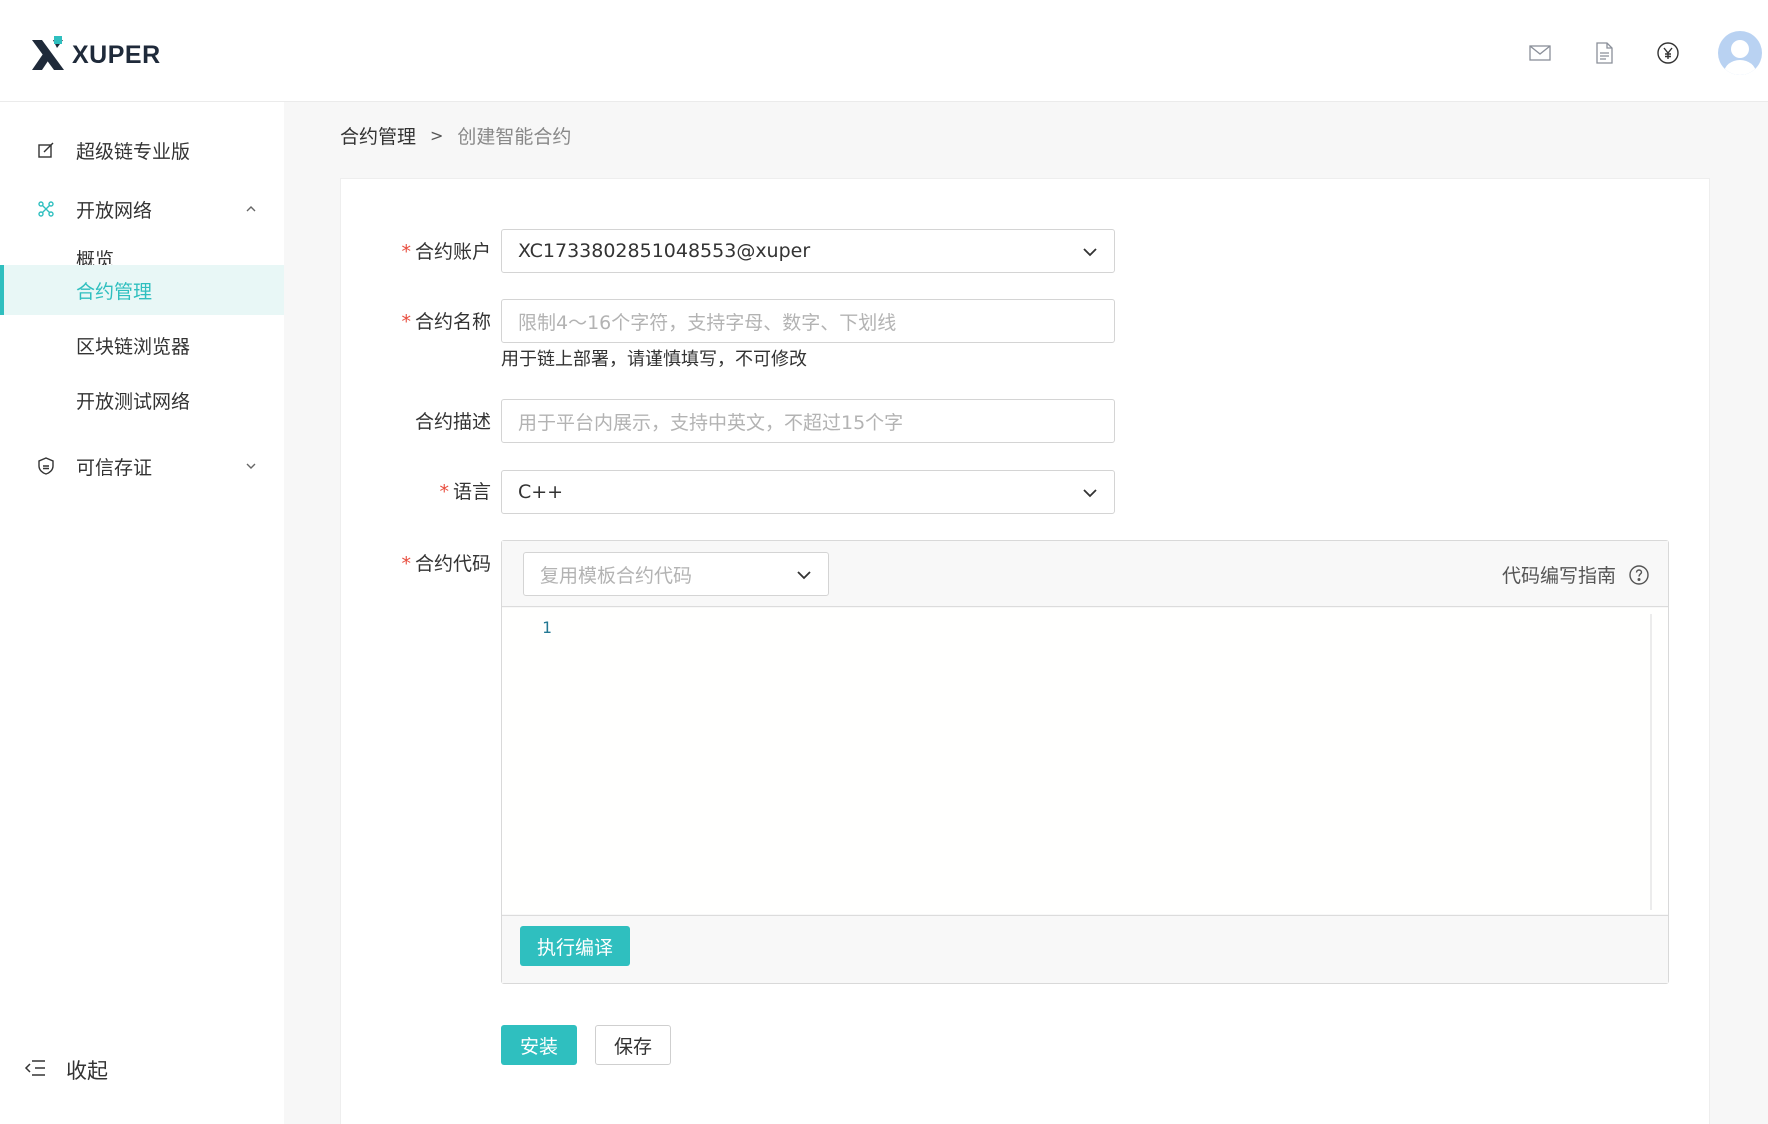  What do you see at coordinates (116, 54) in the screenshot?
I see `logo-text: XUPER` at bounding box center [116, 54].